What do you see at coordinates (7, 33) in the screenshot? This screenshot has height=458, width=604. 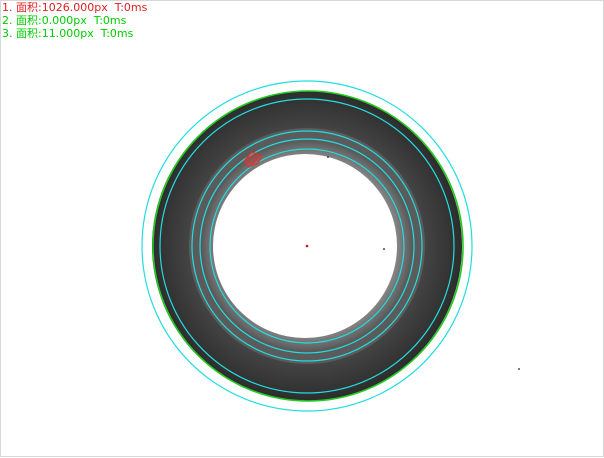 I see `measurement-index: 3.` at bounding box center [7, 33].